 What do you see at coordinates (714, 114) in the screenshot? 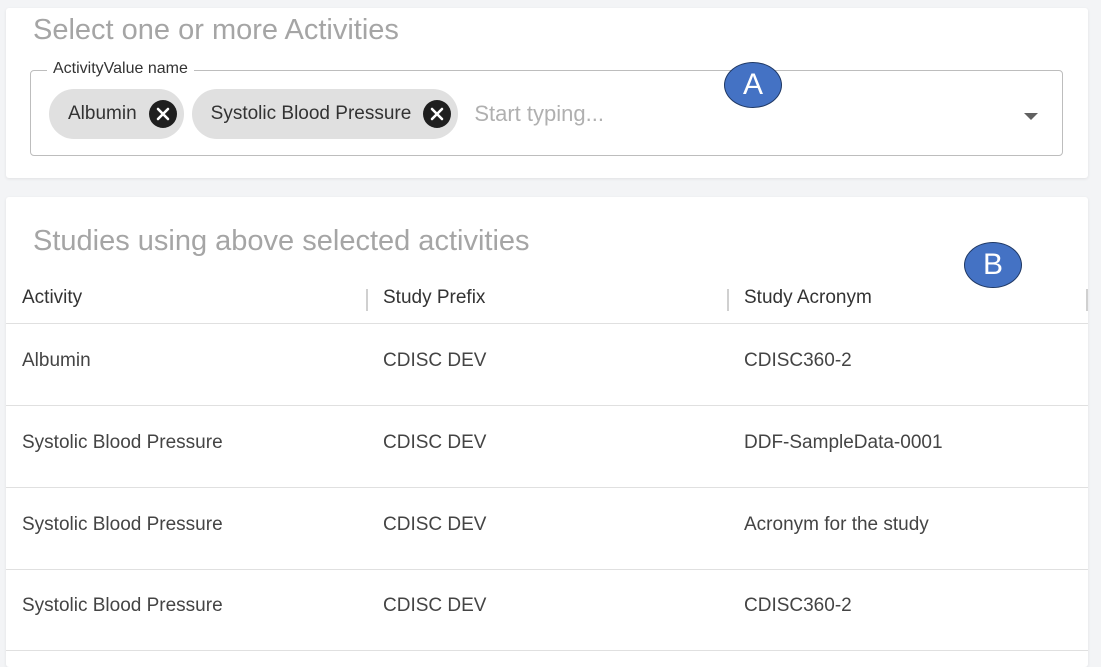
I see `activity-search-input` at bounding box center [714, 114].